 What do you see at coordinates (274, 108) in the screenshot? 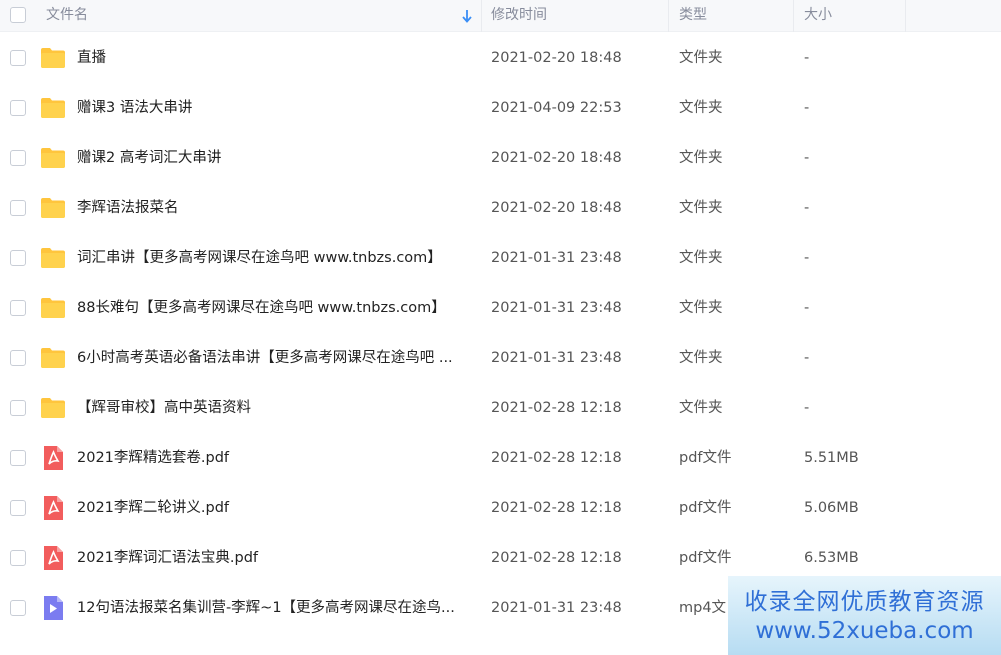
I see `file-name: 赠课3 语法大串讲` at bounding box center [274, 108].